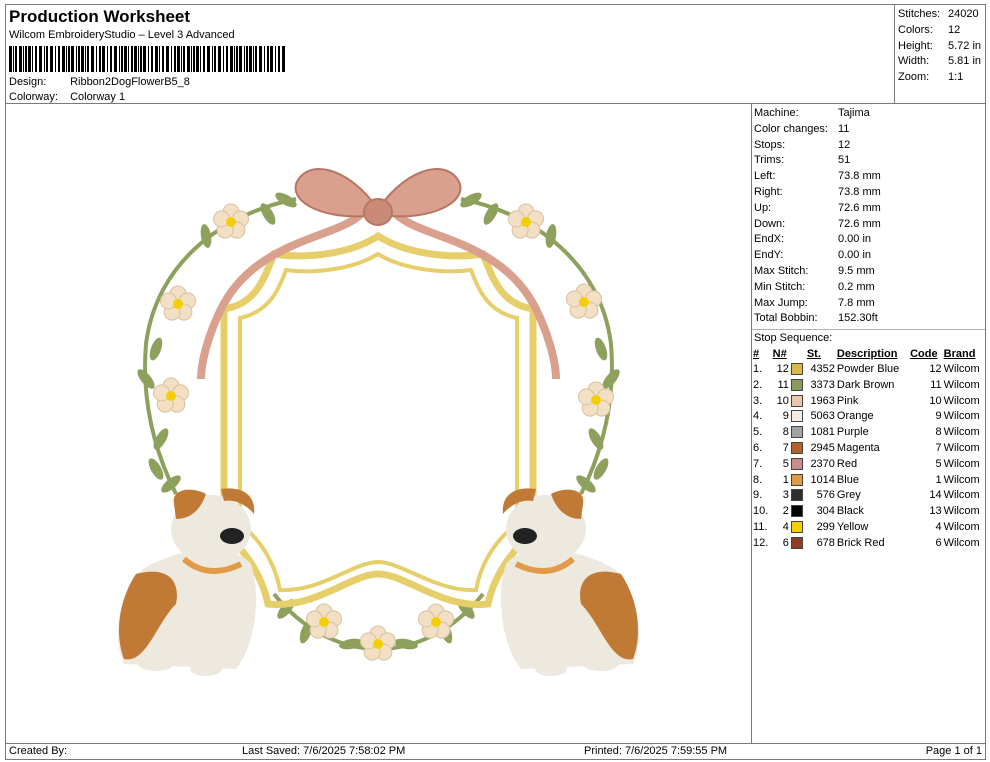 The width and height of the screenshot is (990, 762). What do you see at coordinates (868, 240) in the screenshot?
I see `machine-info-row: EndX: 0.00 in` at bounding box center [868, 240].